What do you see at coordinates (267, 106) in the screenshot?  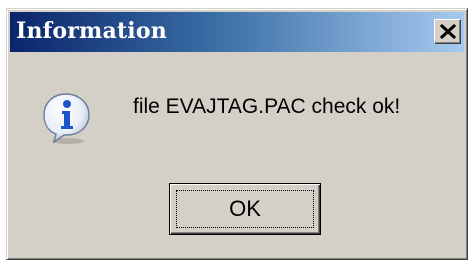 I see `dialog-message: file EVAJTAG.PAC check ok!` at bounding box center [267, 106].